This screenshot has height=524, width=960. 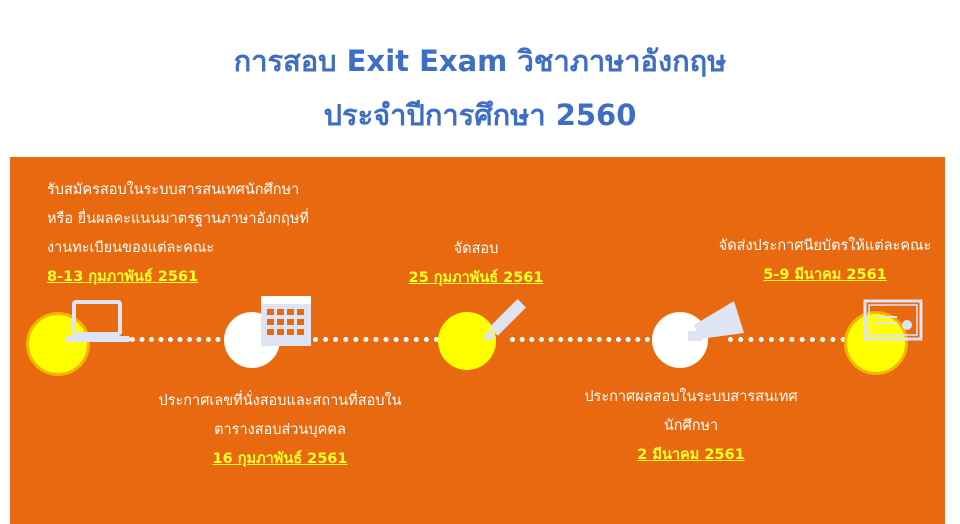 What do you see at coordinates (505, 320) in the screenshot?
I see `pencil-icon` at bounding box center [505, 320].